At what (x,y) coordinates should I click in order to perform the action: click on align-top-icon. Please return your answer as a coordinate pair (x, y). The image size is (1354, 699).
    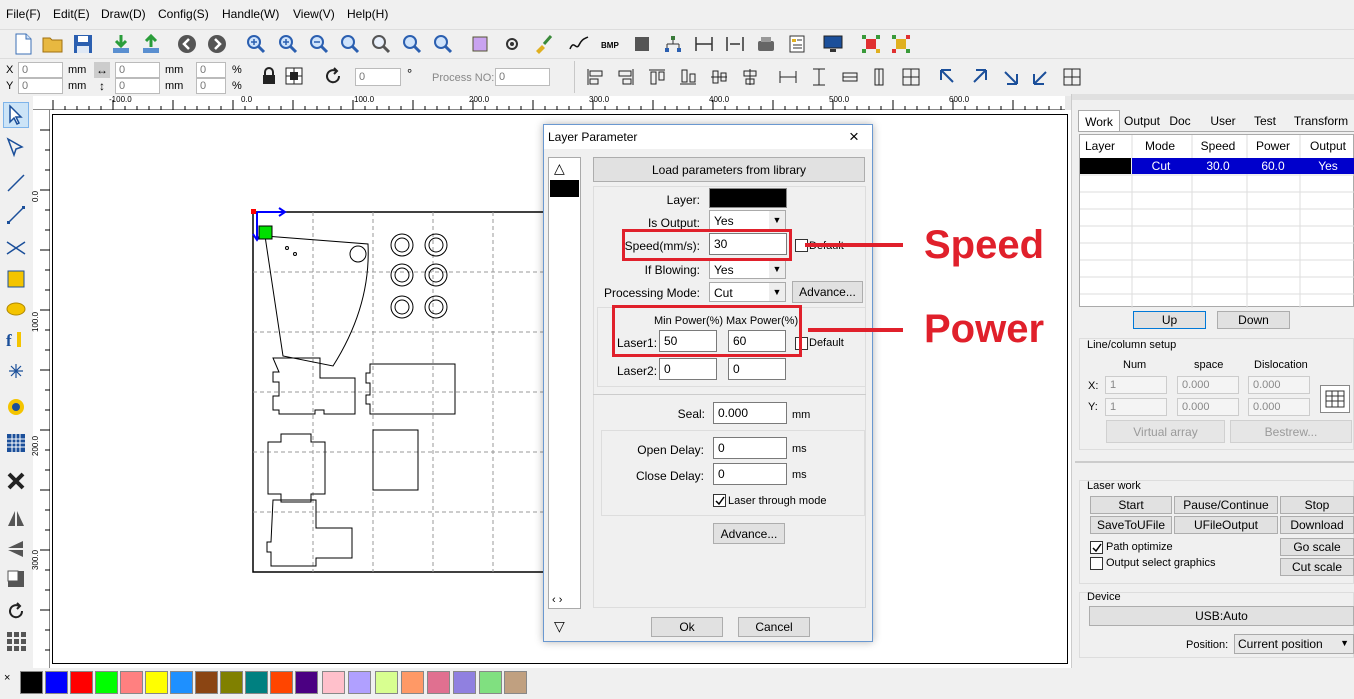
    Looking at the image, I should click on (657, 77).